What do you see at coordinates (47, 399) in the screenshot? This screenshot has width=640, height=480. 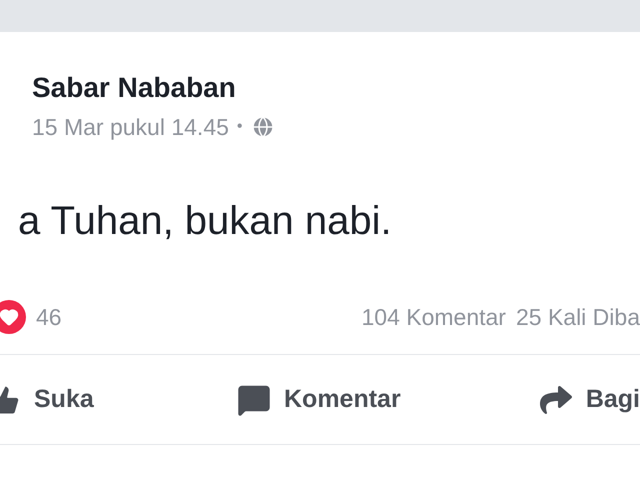 I see `like-button: Suka` at bounding box center [47, 399].